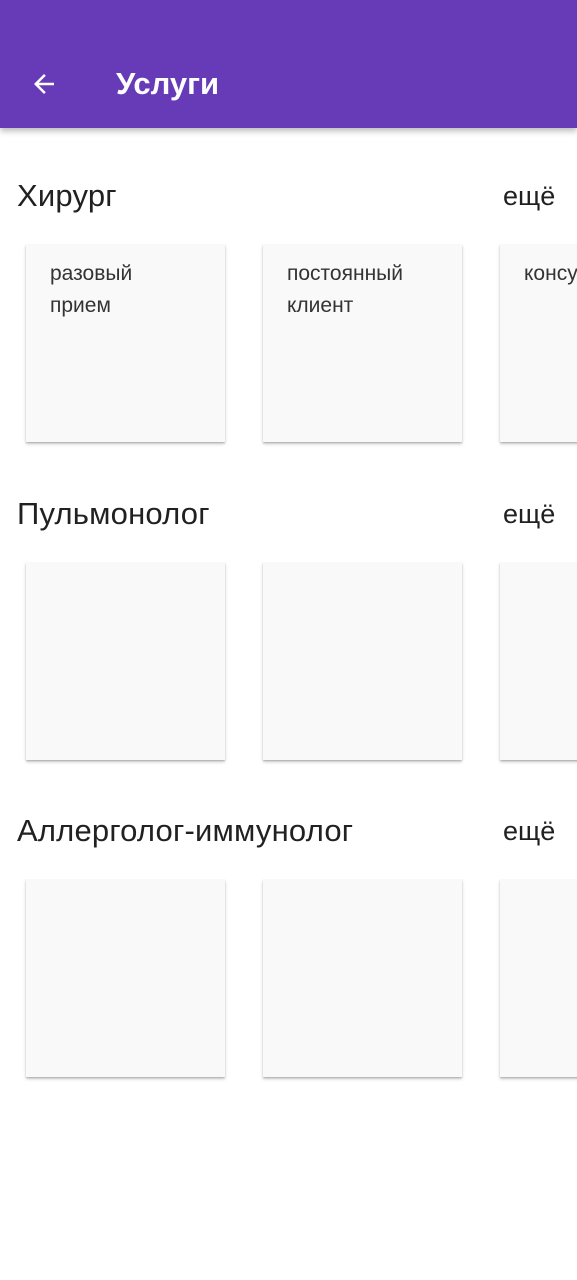 This screenshot has height=1280, width=577. What do you see at coordinates (362, 343) in the screenshot?
I see `service-card: постоянный клиент` at bounding box center [362, 343].